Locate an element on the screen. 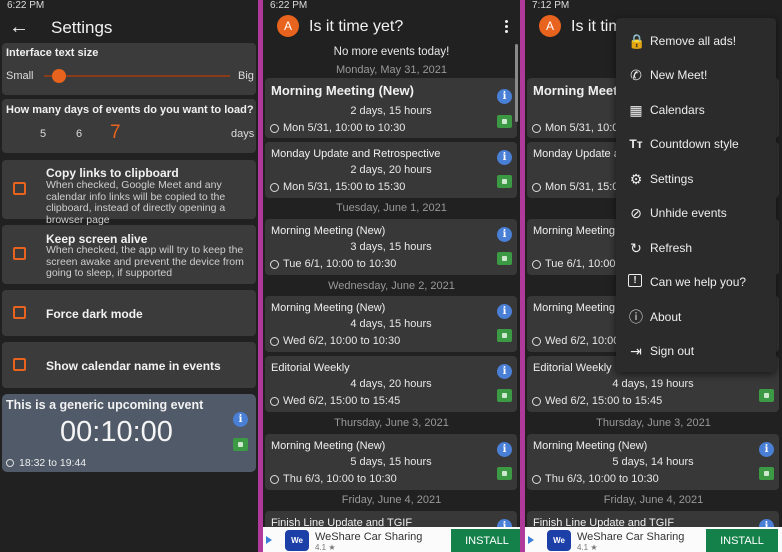 Image resolution: width=782 pixels, height=552 pixels. menu-item-unhide-events: ⊘ Unhide events is located at coordinates (696, 213).